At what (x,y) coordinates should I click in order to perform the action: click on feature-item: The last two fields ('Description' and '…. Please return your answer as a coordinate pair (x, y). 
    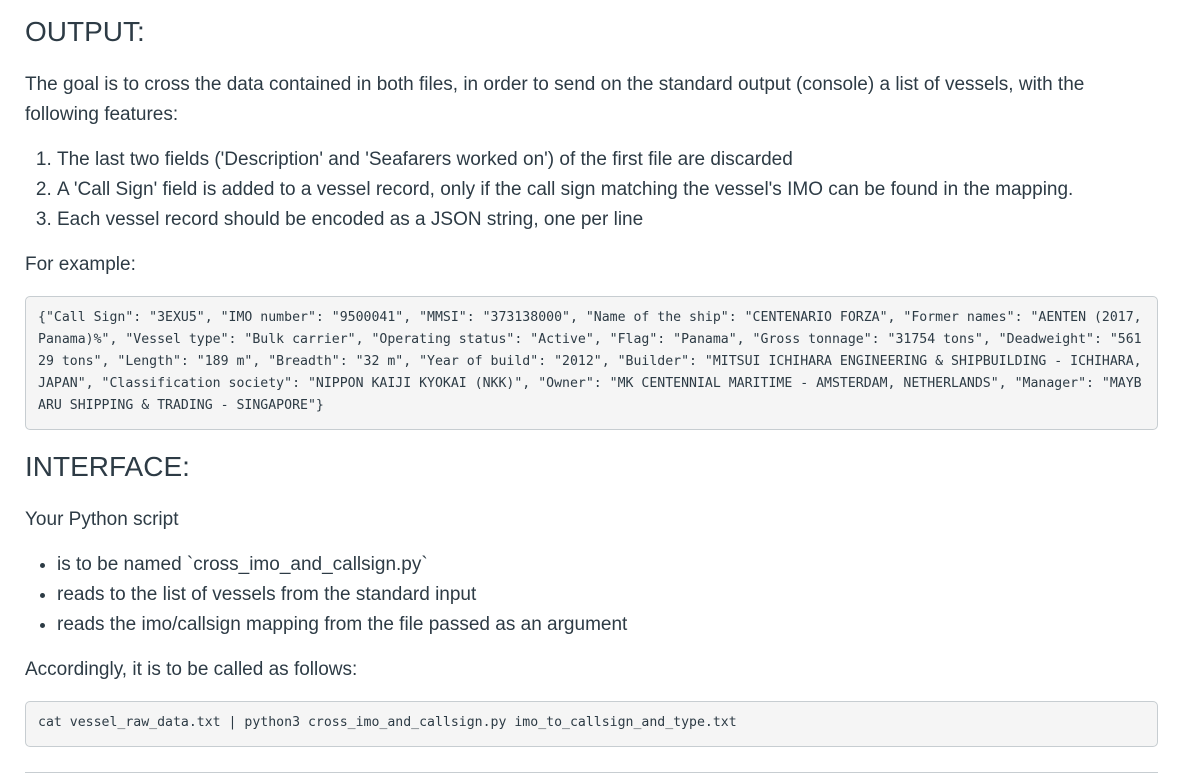
    Looking at the image, I should click on (565, 160).